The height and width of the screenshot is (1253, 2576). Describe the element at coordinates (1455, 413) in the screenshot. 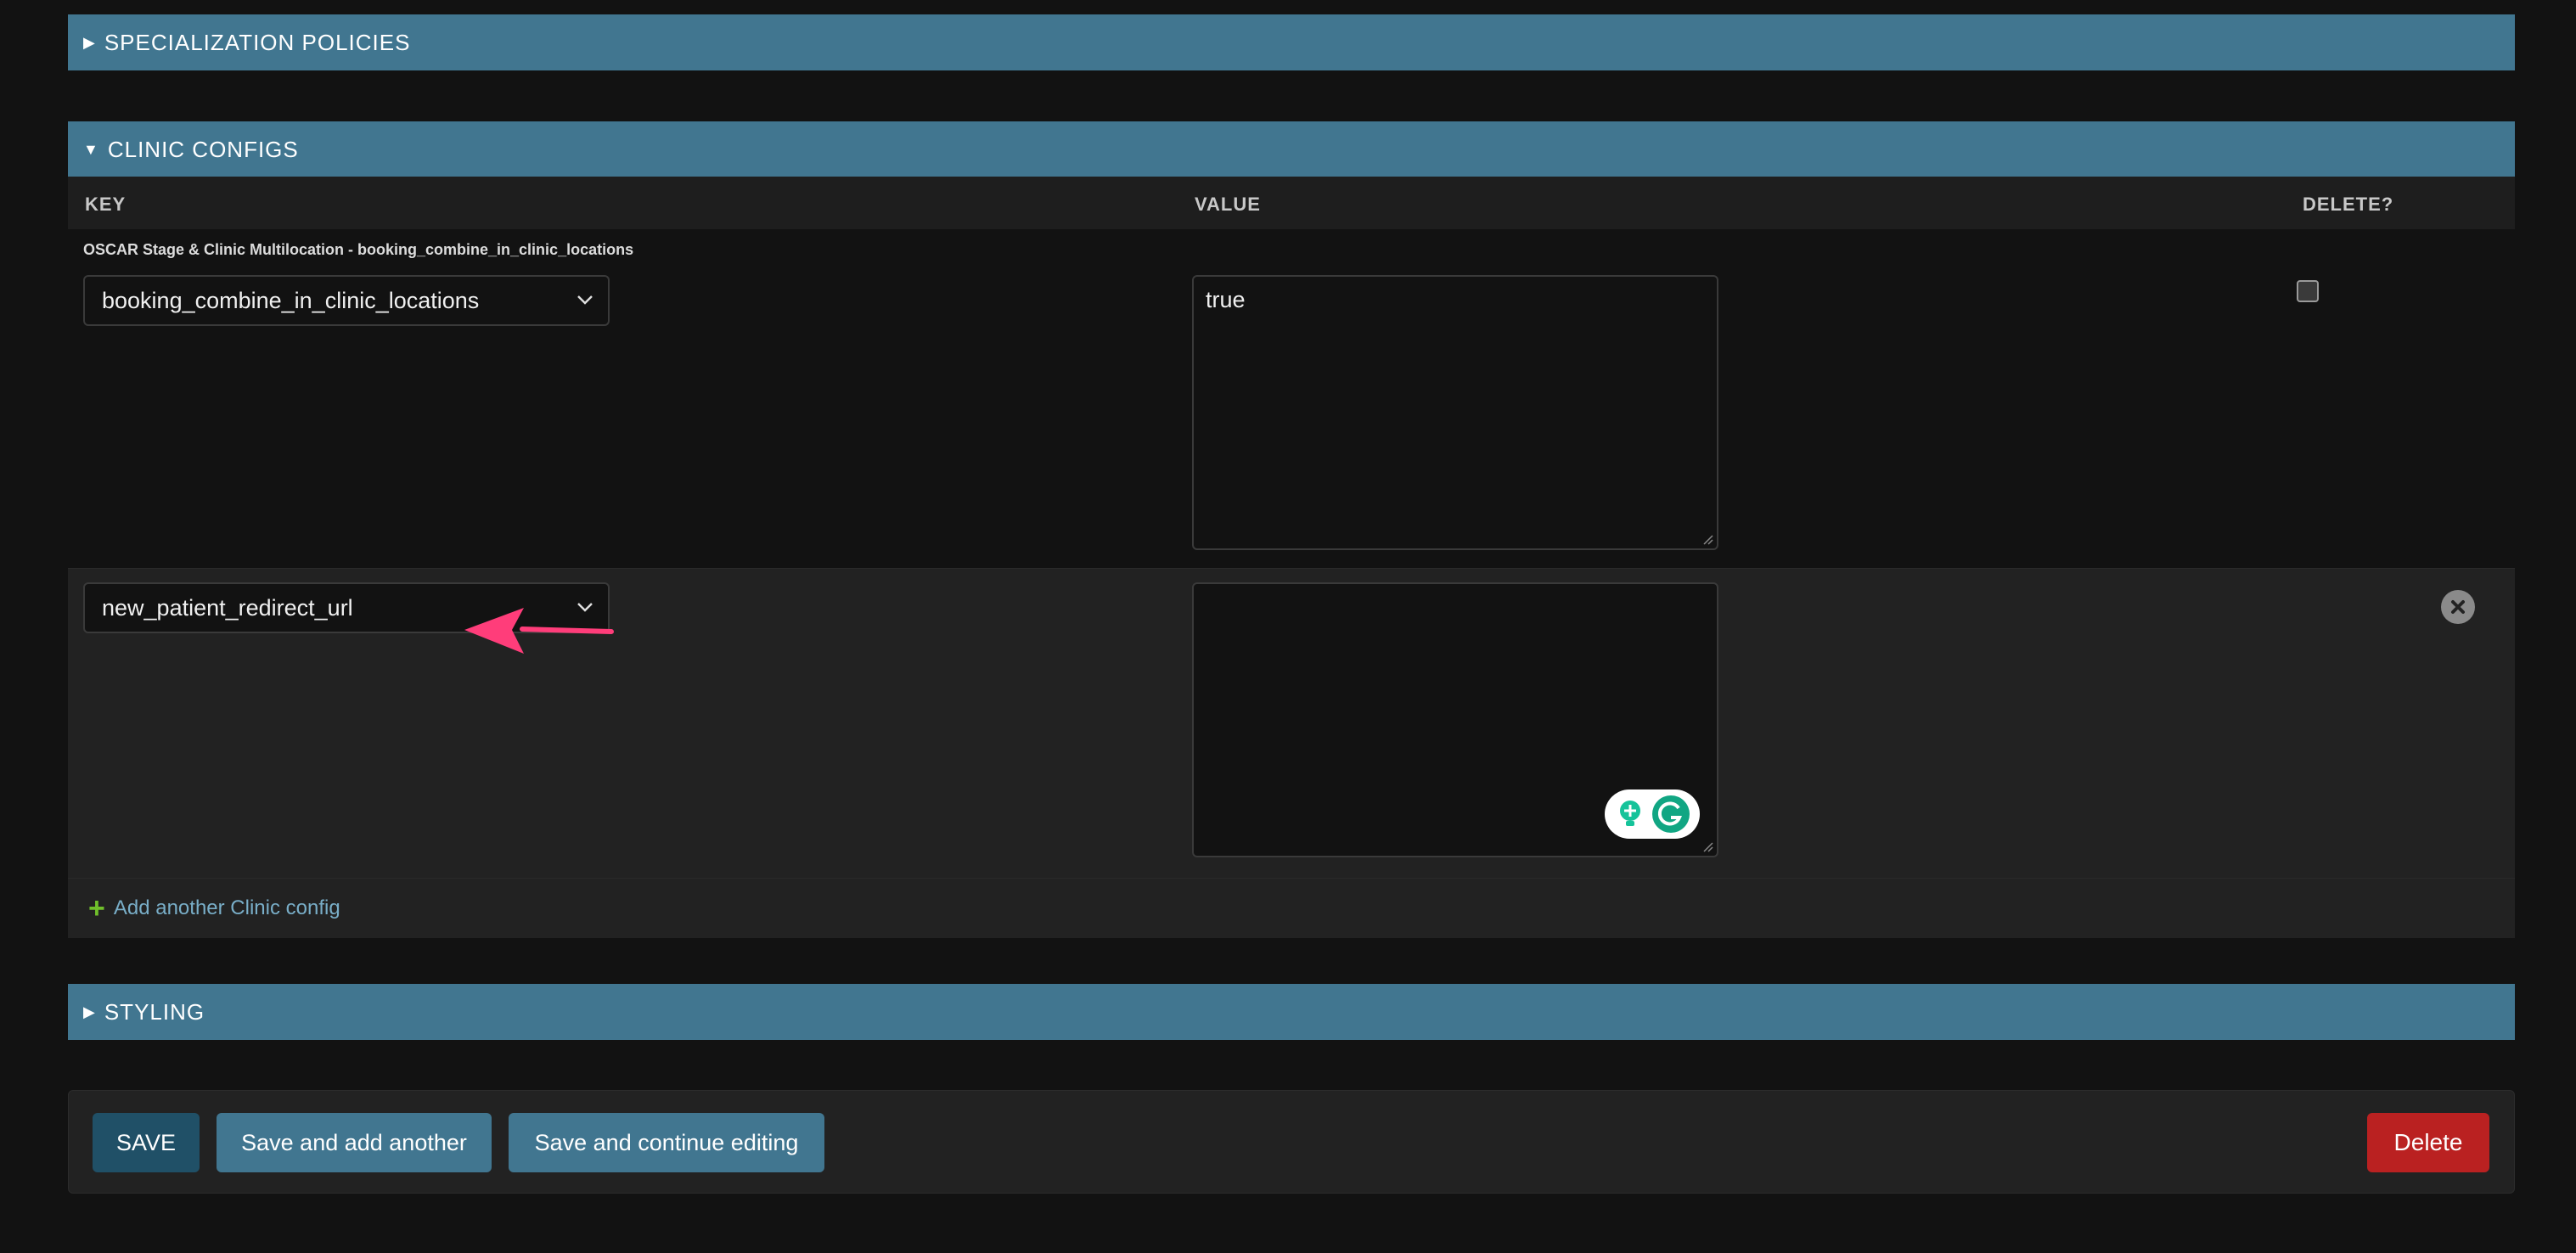

I see `value-textarea: true` at that location.